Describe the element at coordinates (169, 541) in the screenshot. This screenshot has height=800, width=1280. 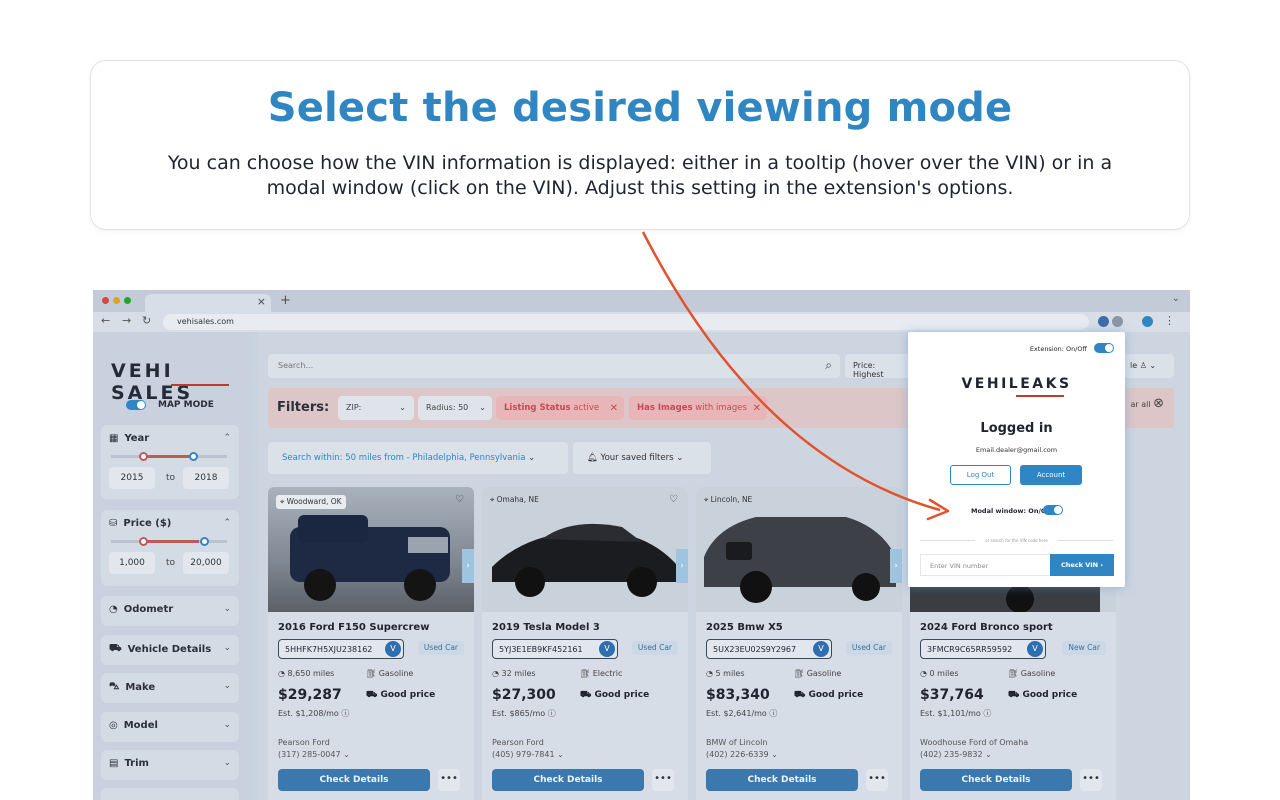
I see `price-slider` at that location.